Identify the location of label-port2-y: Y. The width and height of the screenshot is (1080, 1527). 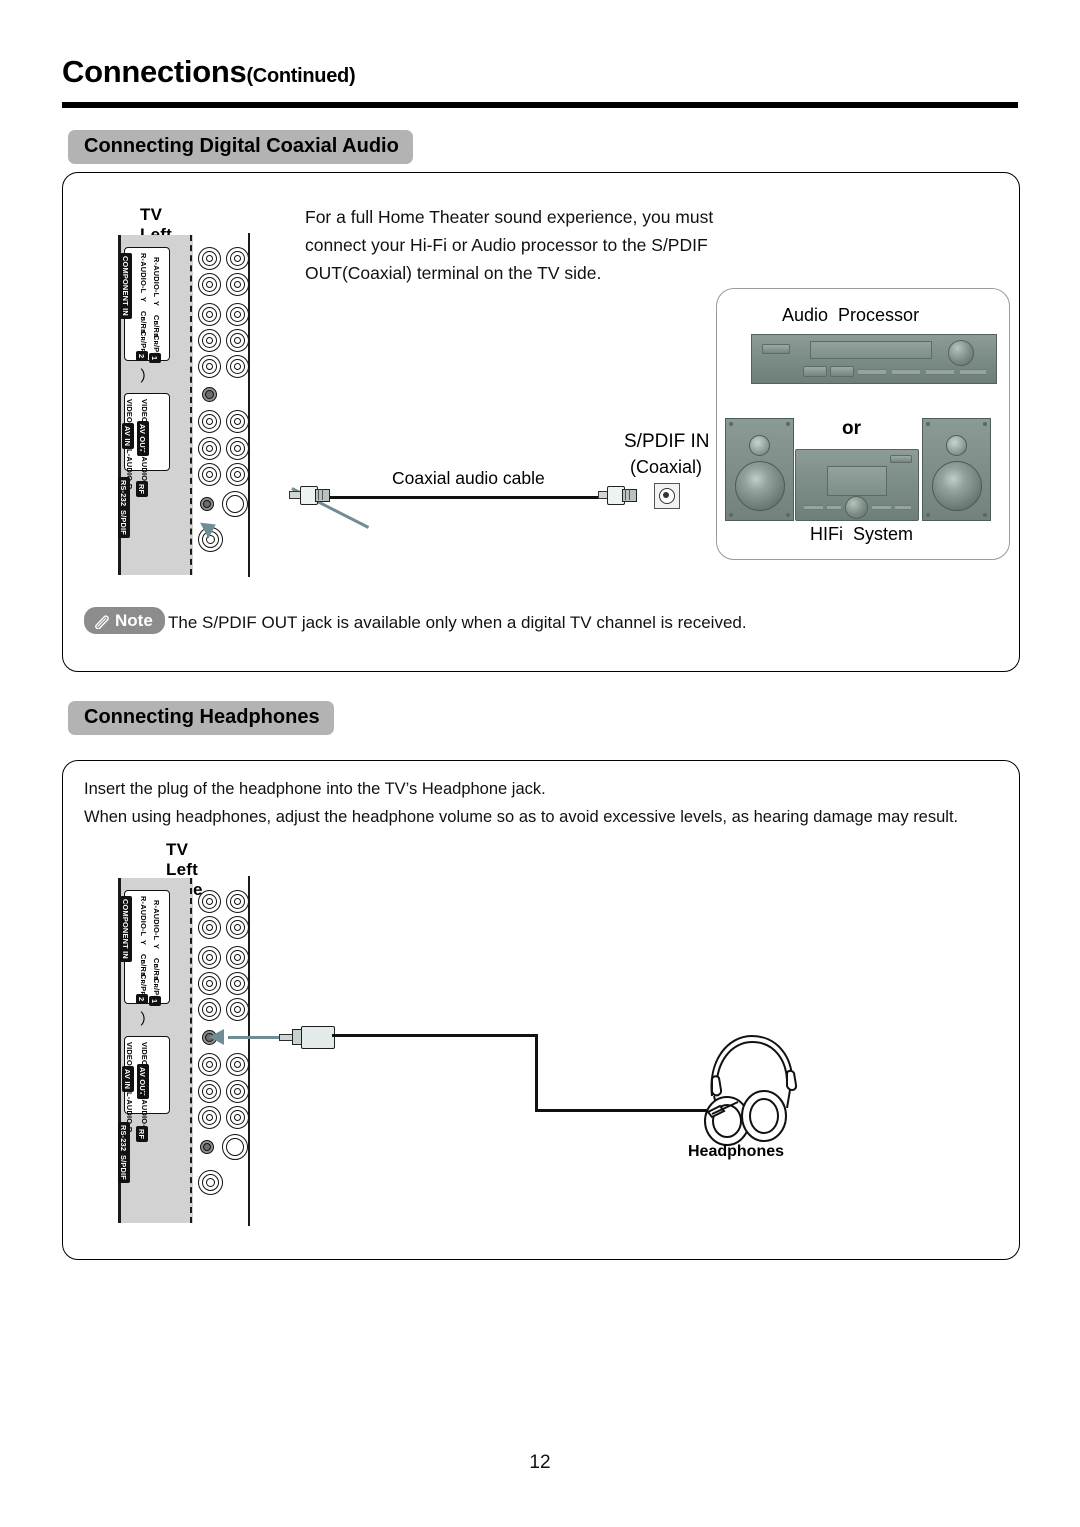
(143, 300).